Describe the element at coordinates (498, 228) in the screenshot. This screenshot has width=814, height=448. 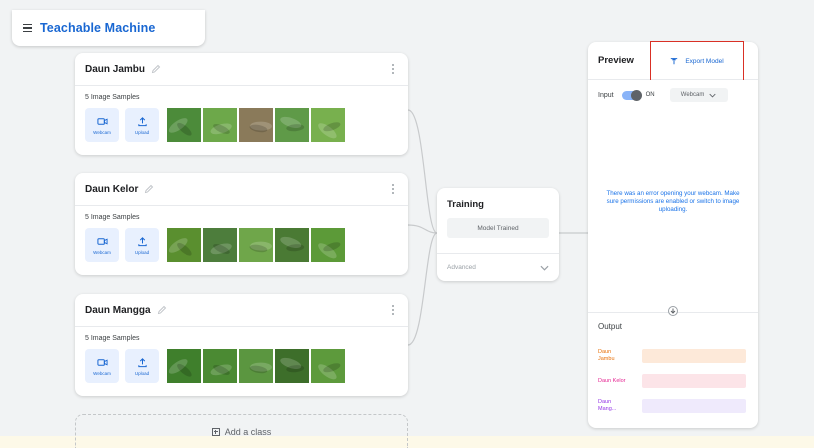
I see `train-model-button: Model Trained` at that location.